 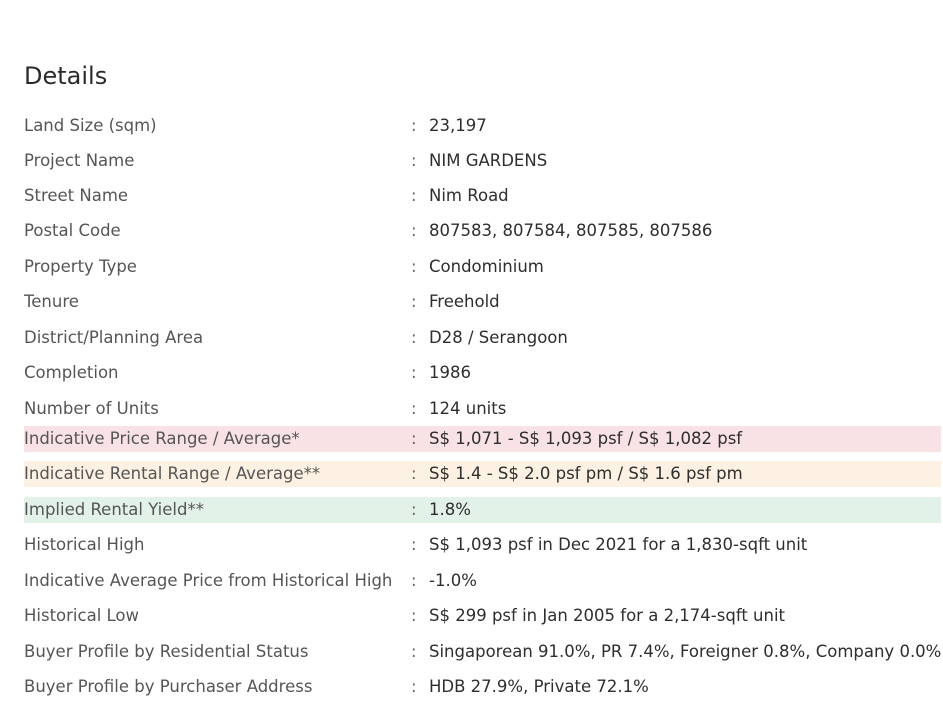 I want to click on section-title: Details, so click(x=66, y=76).